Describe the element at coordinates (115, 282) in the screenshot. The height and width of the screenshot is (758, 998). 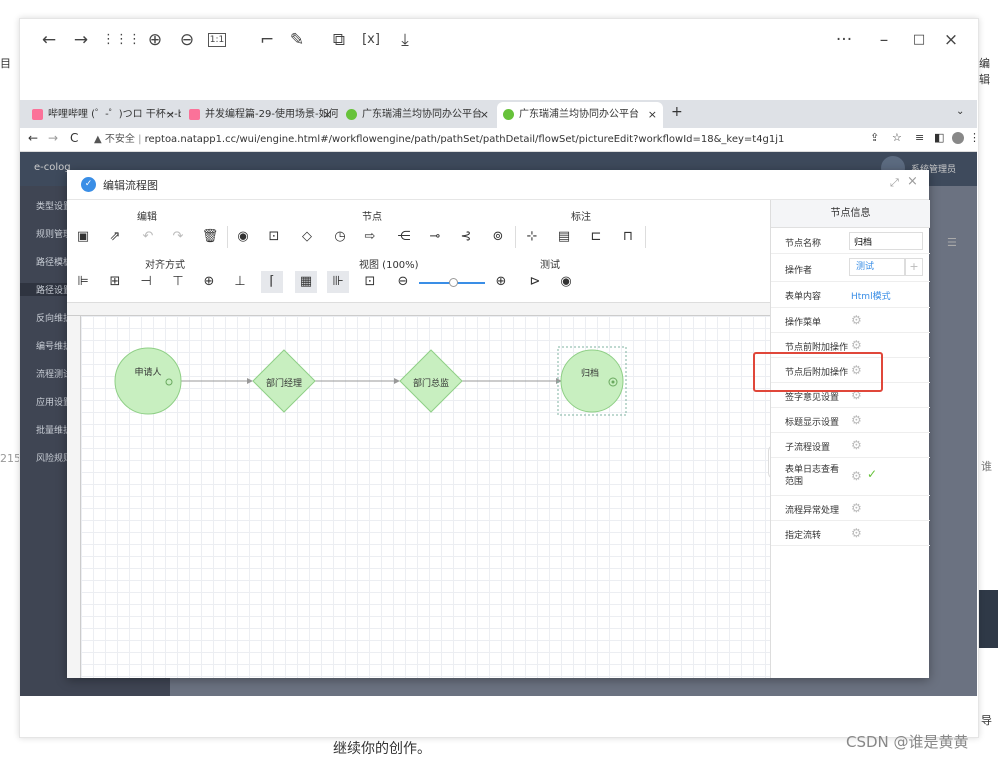
I see `align-center-icon: ⊞` at that location.